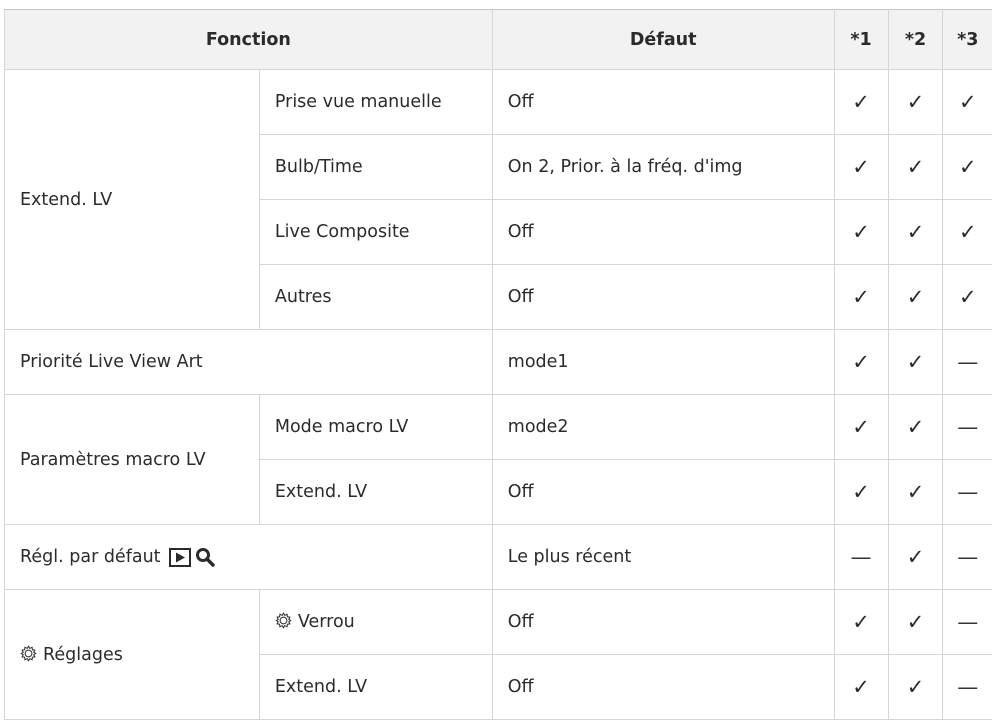  I want to click on header-col-3: *3, so click(967, 40).